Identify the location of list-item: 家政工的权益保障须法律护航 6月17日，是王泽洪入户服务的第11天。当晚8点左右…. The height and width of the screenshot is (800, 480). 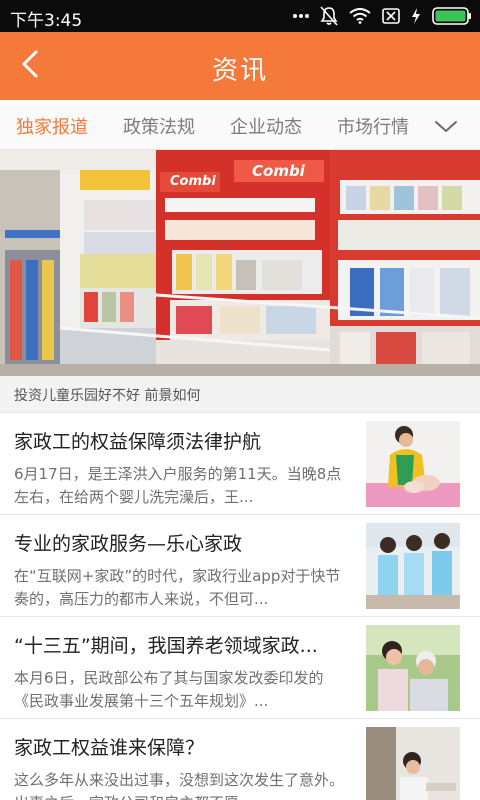
(240, 463).